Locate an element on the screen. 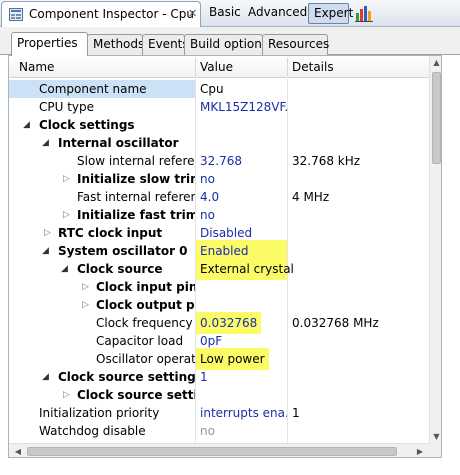  bar-chart-icon is located at coordinates (364, 13).